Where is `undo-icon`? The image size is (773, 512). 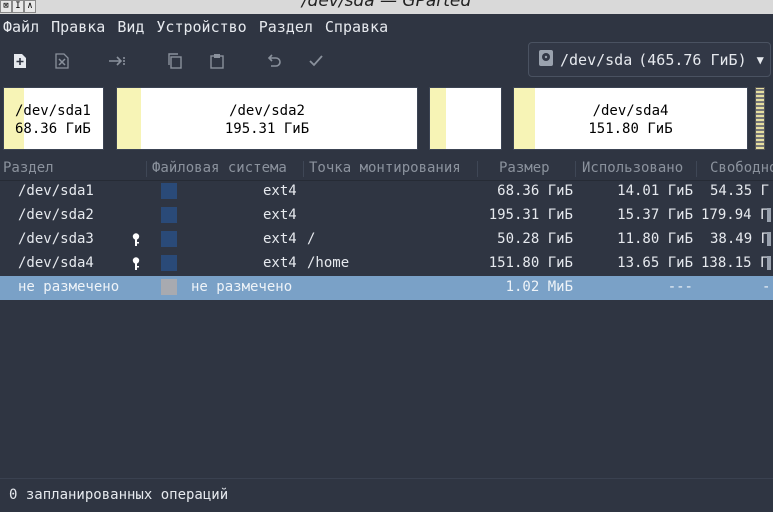 undo-icon is located at coordinates (274, 61).